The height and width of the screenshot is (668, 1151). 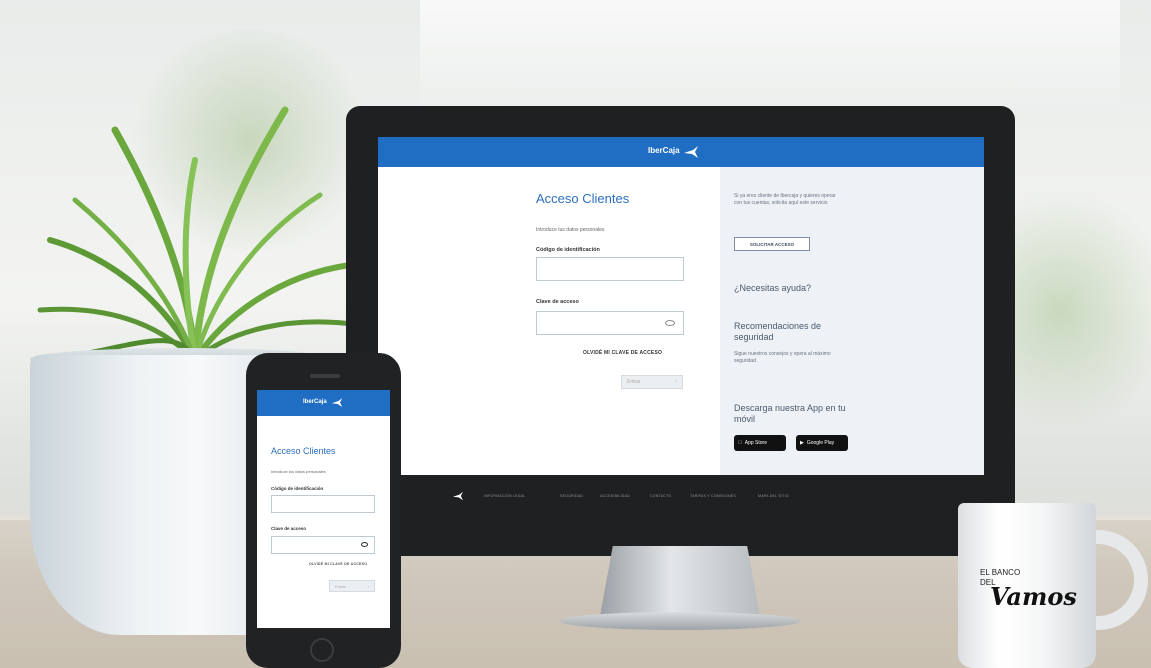 What do you see at coordinates (1033, 596) in the screenshot?
I see `mug-text-script: Vamos` at bounding box center [1033, 596].